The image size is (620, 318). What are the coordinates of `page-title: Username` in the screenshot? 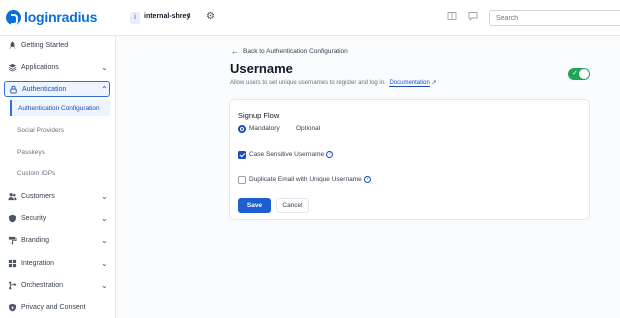 It's located at (261, 68).